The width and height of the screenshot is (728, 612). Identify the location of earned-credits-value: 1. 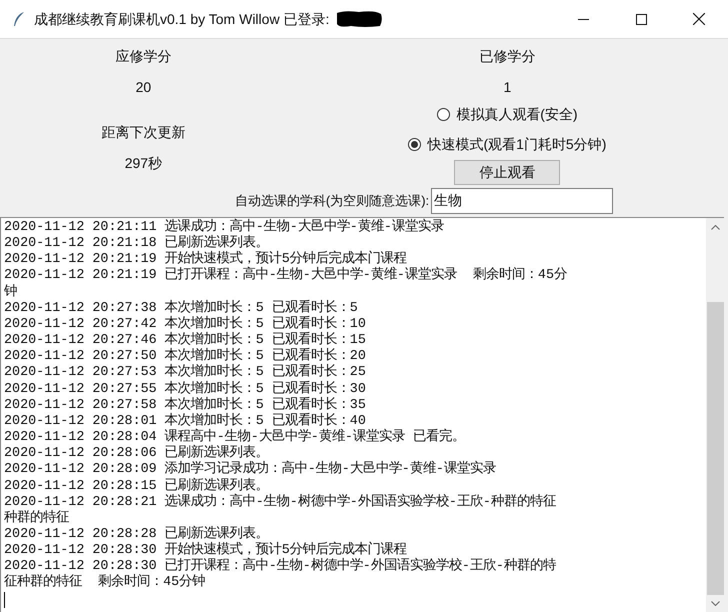
(508, 87).